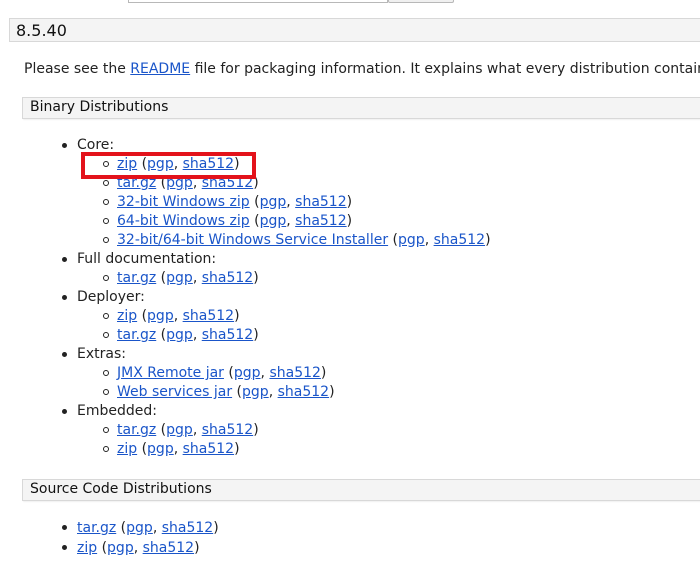 The width and height of the screenshot is (700, 584). I want to click on list-item: Web services jar (pgp, sha512), so click(284, 392).